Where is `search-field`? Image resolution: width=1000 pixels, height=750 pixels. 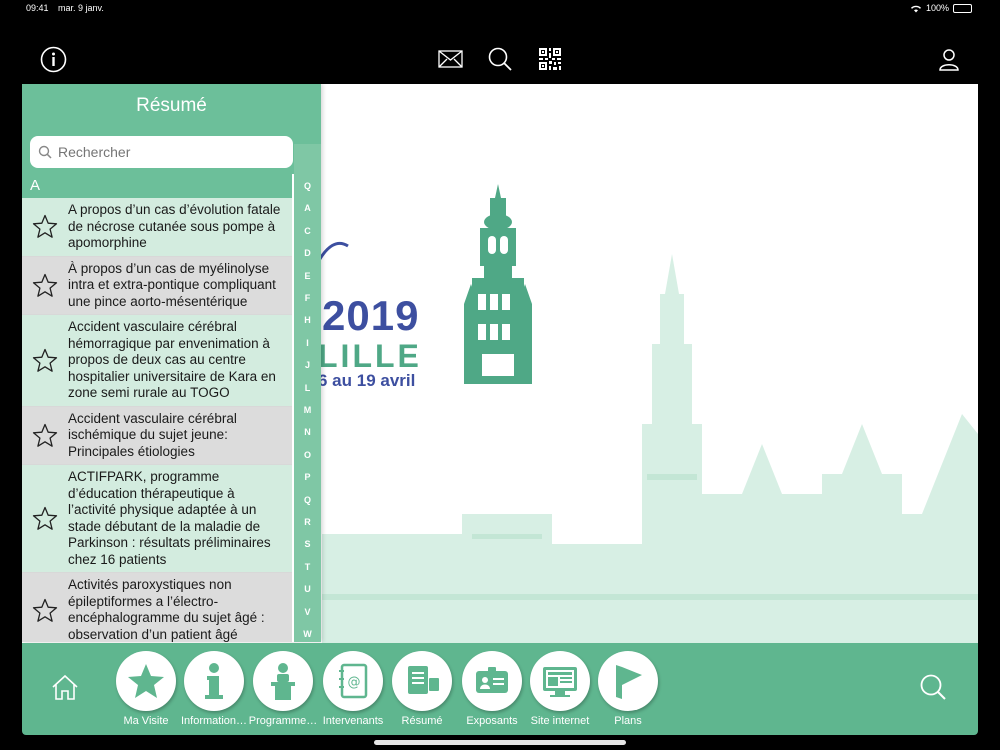
search-field is located at coordinates (161, 152).